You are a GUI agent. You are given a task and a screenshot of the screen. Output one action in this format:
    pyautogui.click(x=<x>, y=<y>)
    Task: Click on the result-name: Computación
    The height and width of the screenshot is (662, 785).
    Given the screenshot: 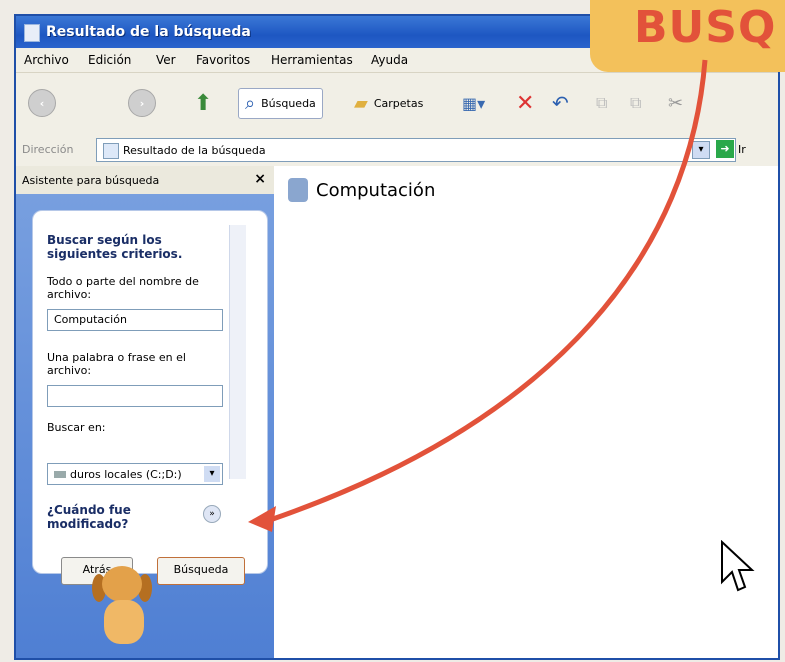 What is the action you would take?
    pyautogui.click(x=376, y=190)
    